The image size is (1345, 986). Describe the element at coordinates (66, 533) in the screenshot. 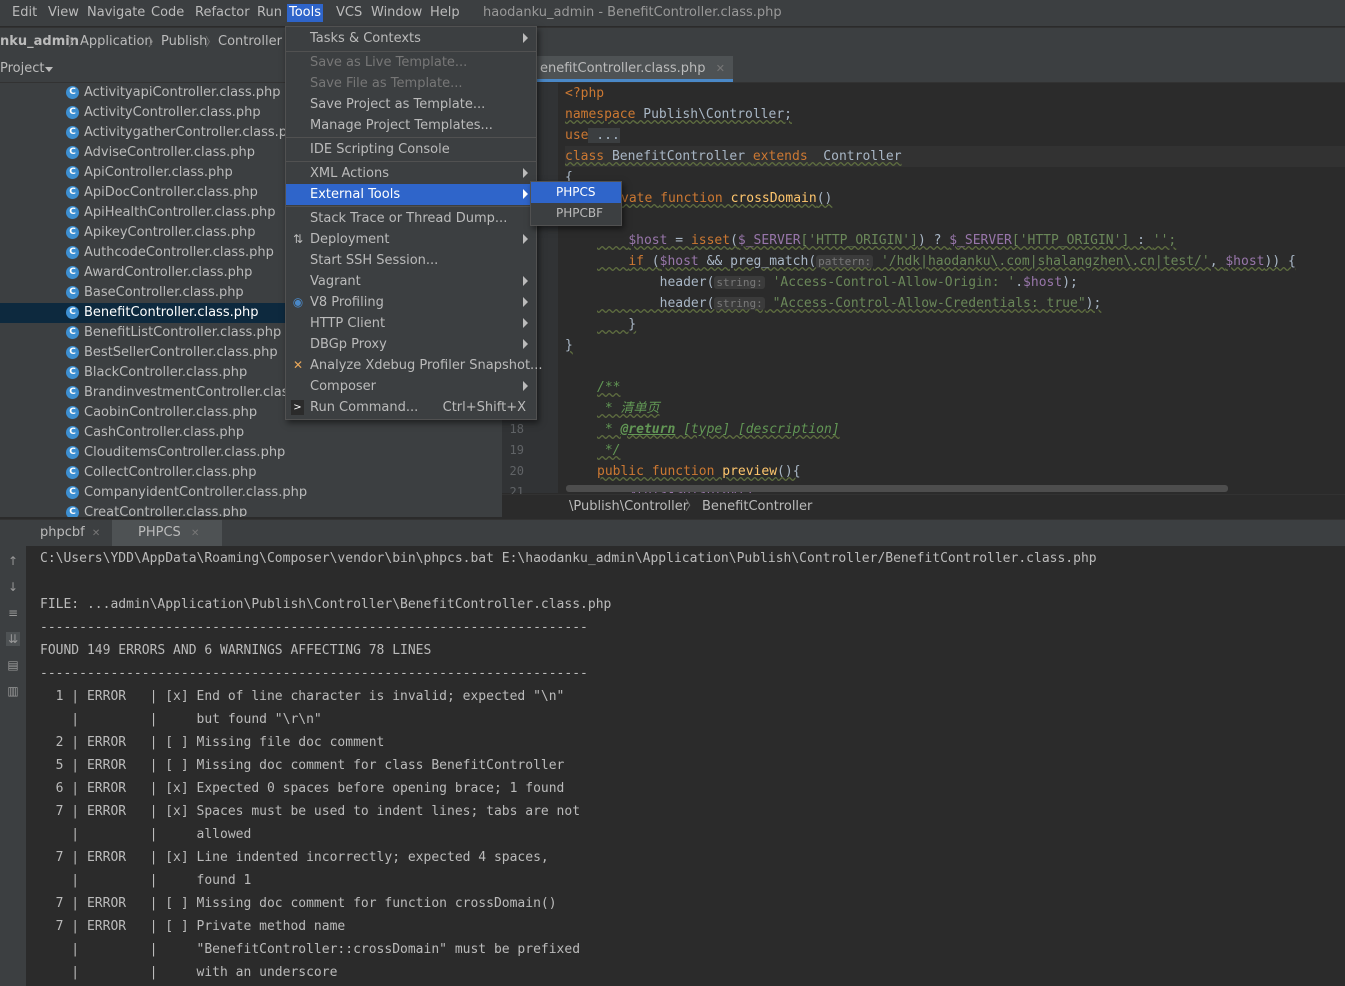

I see `tab-phpcbf: phpcbf ✕` at that location.